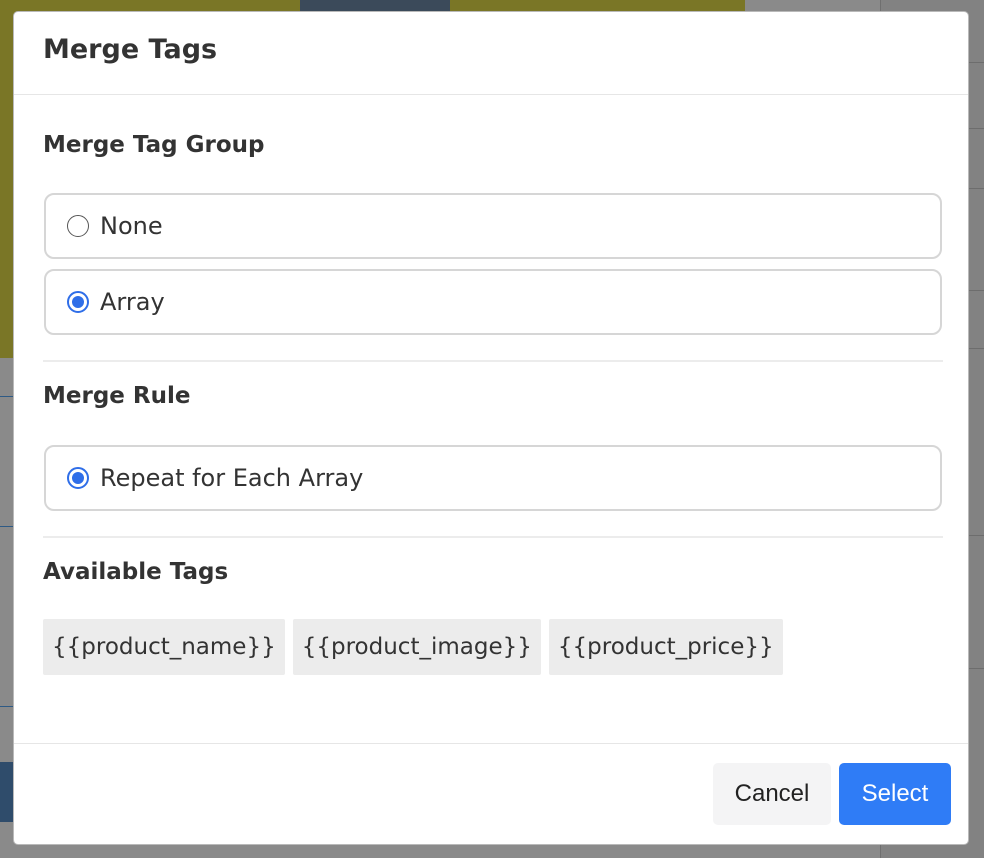 The width and height of the screenshot is (984, 858). Describe the element at coordinates (665, 647) in the screenshot. I see `tag-product-price: {{product_price}}` at that location.